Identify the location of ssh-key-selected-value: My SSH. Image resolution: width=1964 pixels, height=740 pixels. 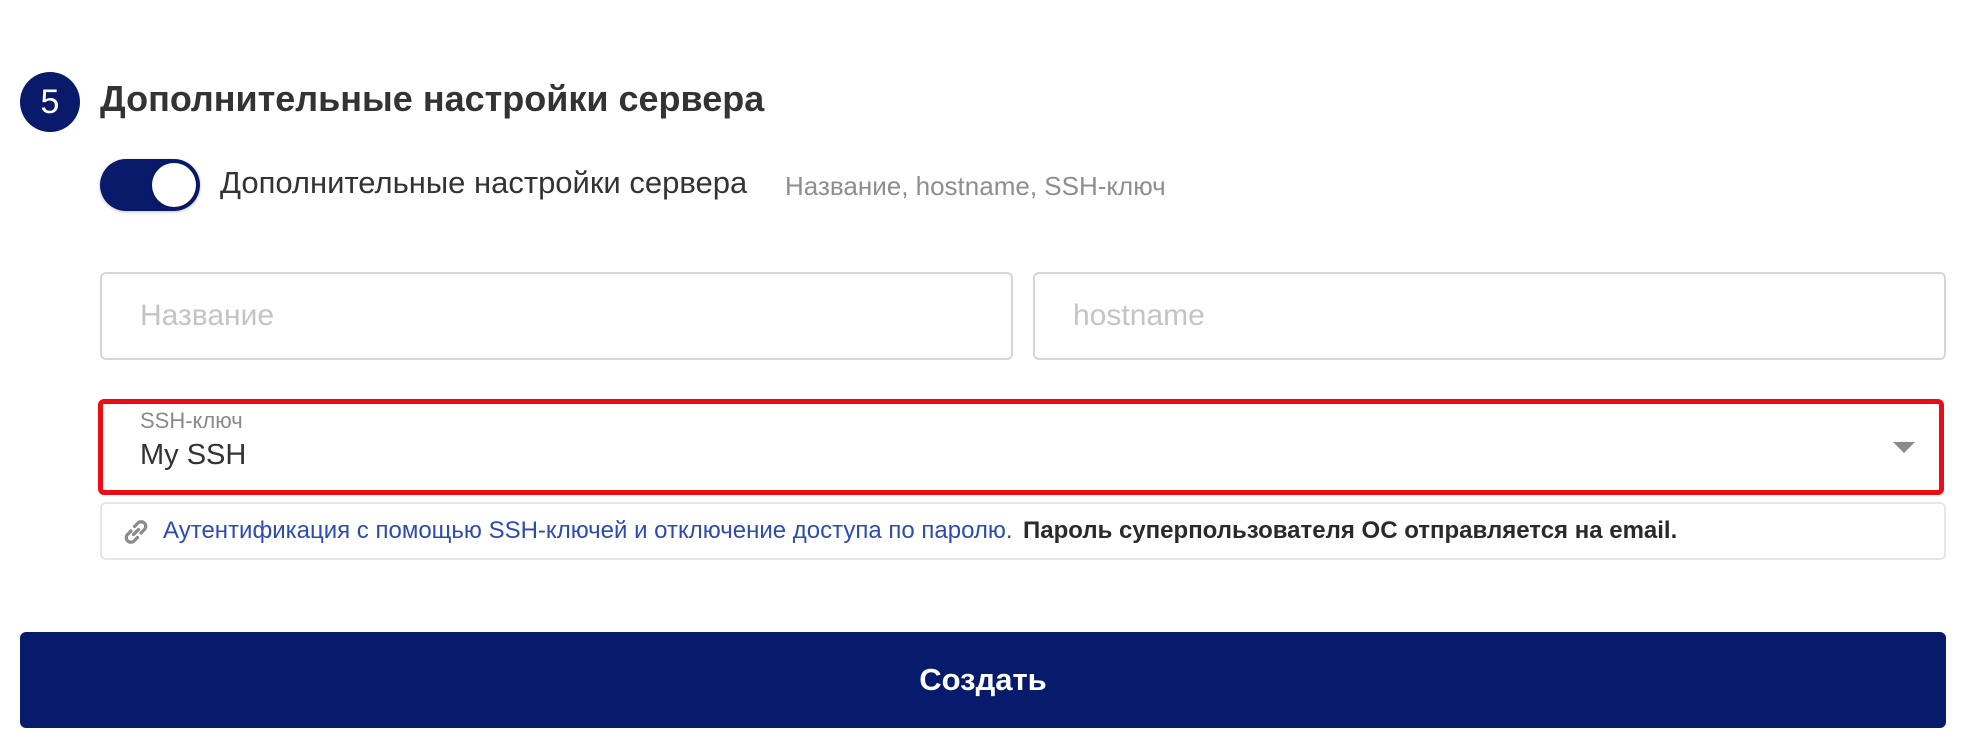
(193, 455).